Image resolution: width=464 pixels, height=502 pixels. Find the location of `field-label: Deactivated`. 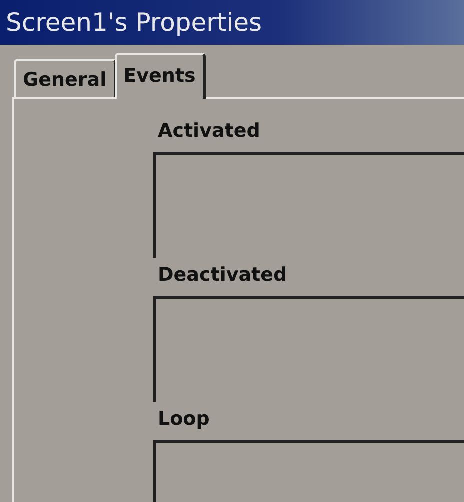

field-label: Deactivated is located at coordinates (222, 276).